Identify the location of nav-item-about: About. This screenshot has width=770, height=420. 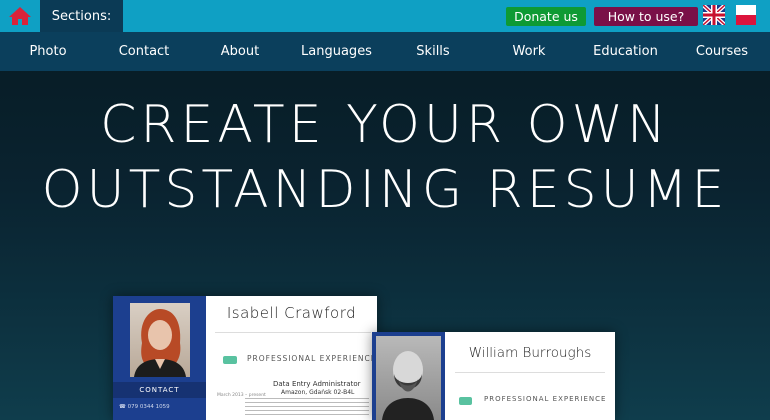
(240, 51).